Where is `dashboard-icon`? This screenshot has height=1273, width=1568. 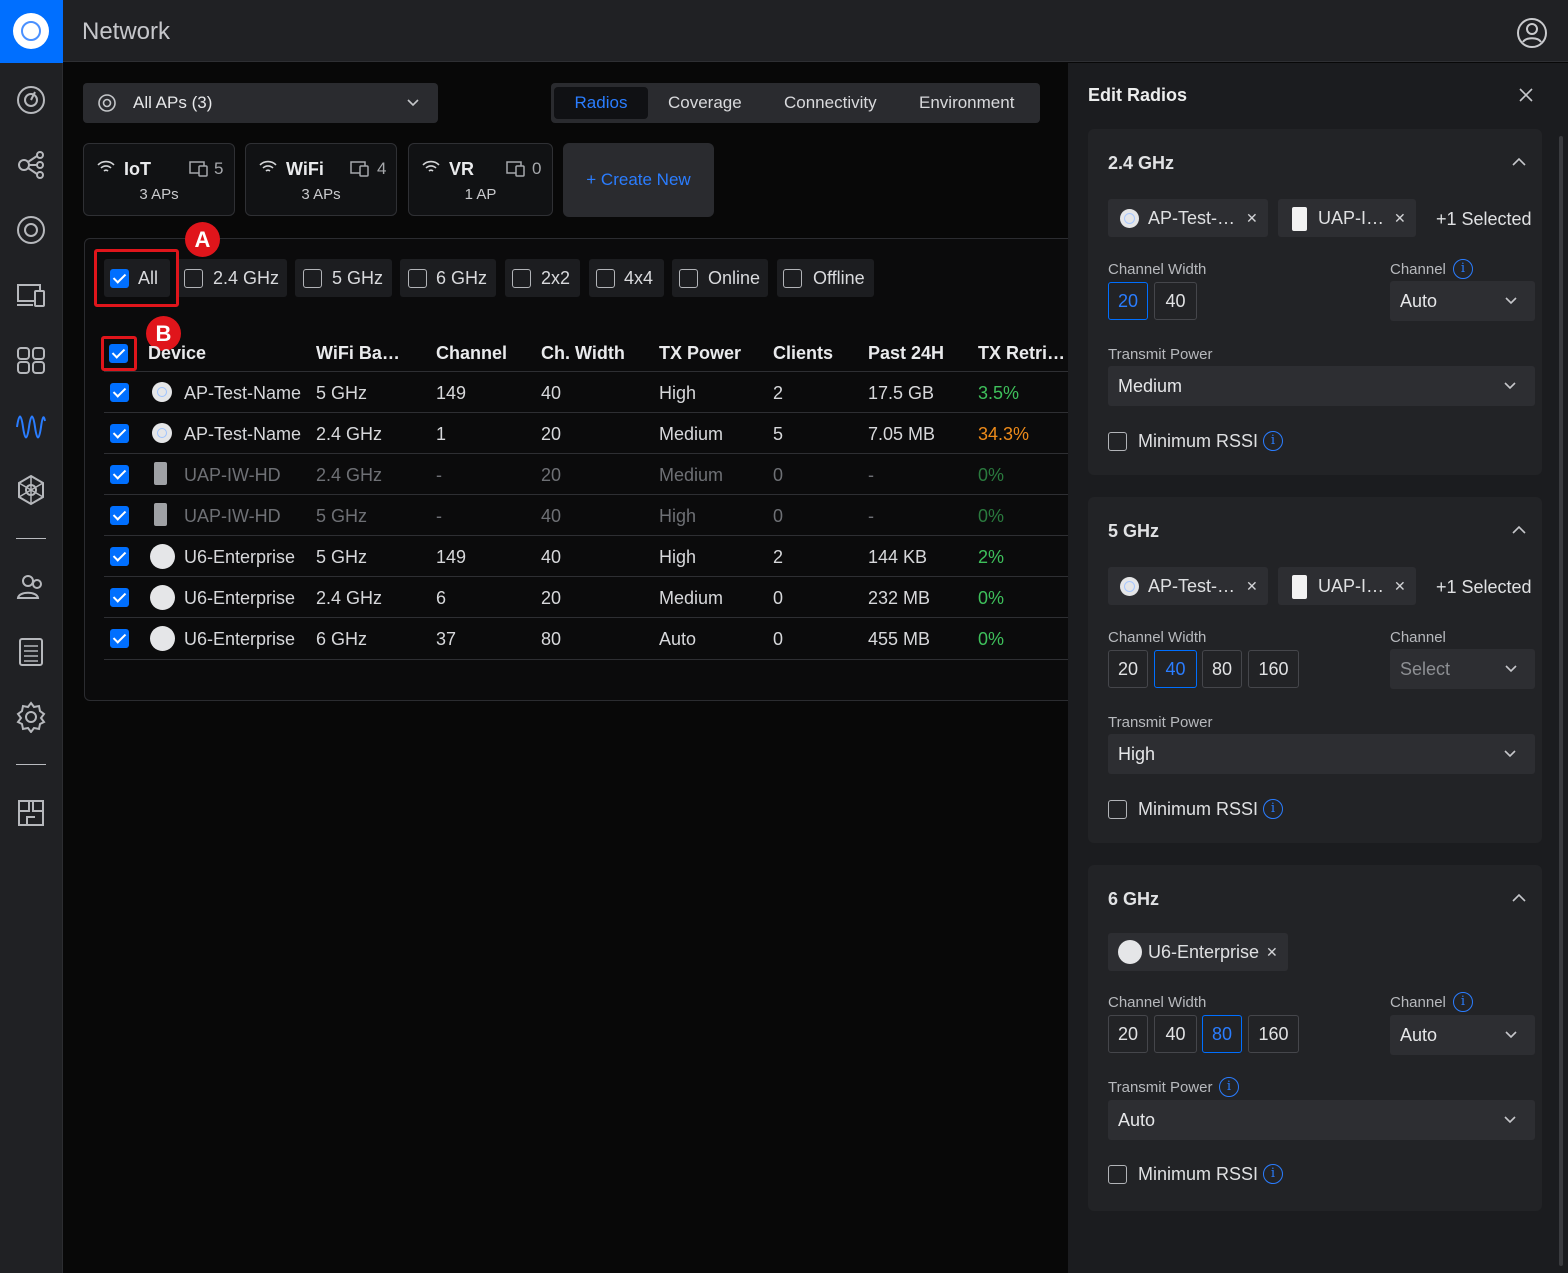
dashboard-icon is located at coordinates (31, 100).